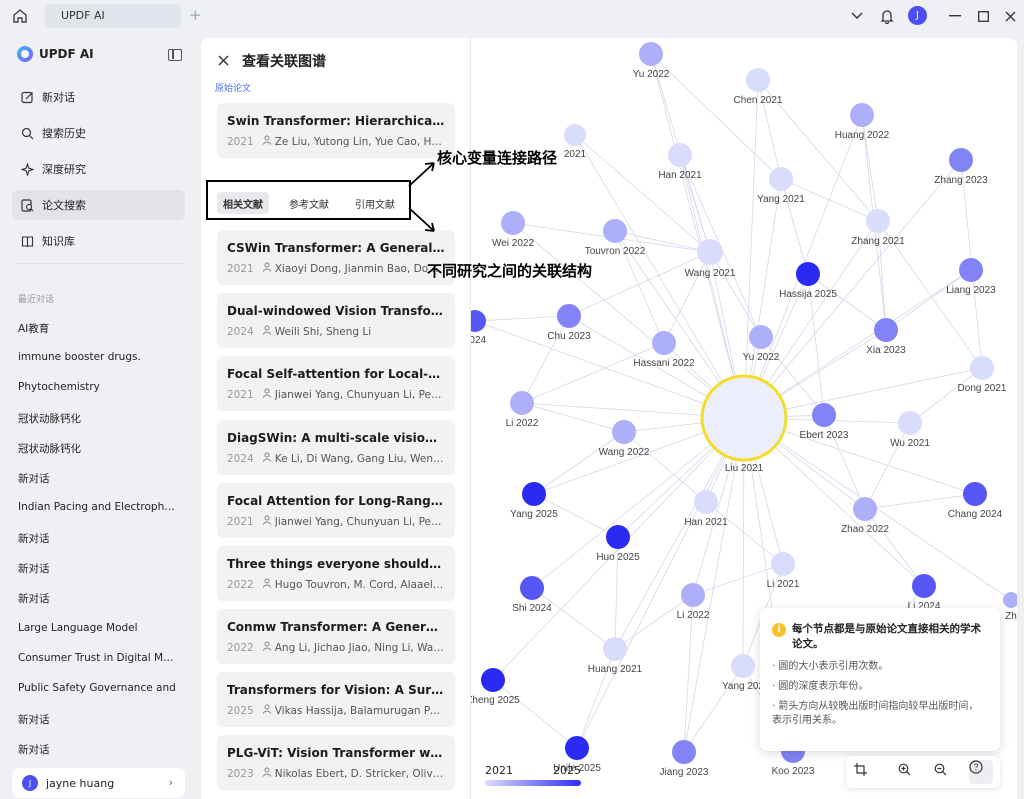  I want to click on tab-references: 参考文献, so click(309, 203).